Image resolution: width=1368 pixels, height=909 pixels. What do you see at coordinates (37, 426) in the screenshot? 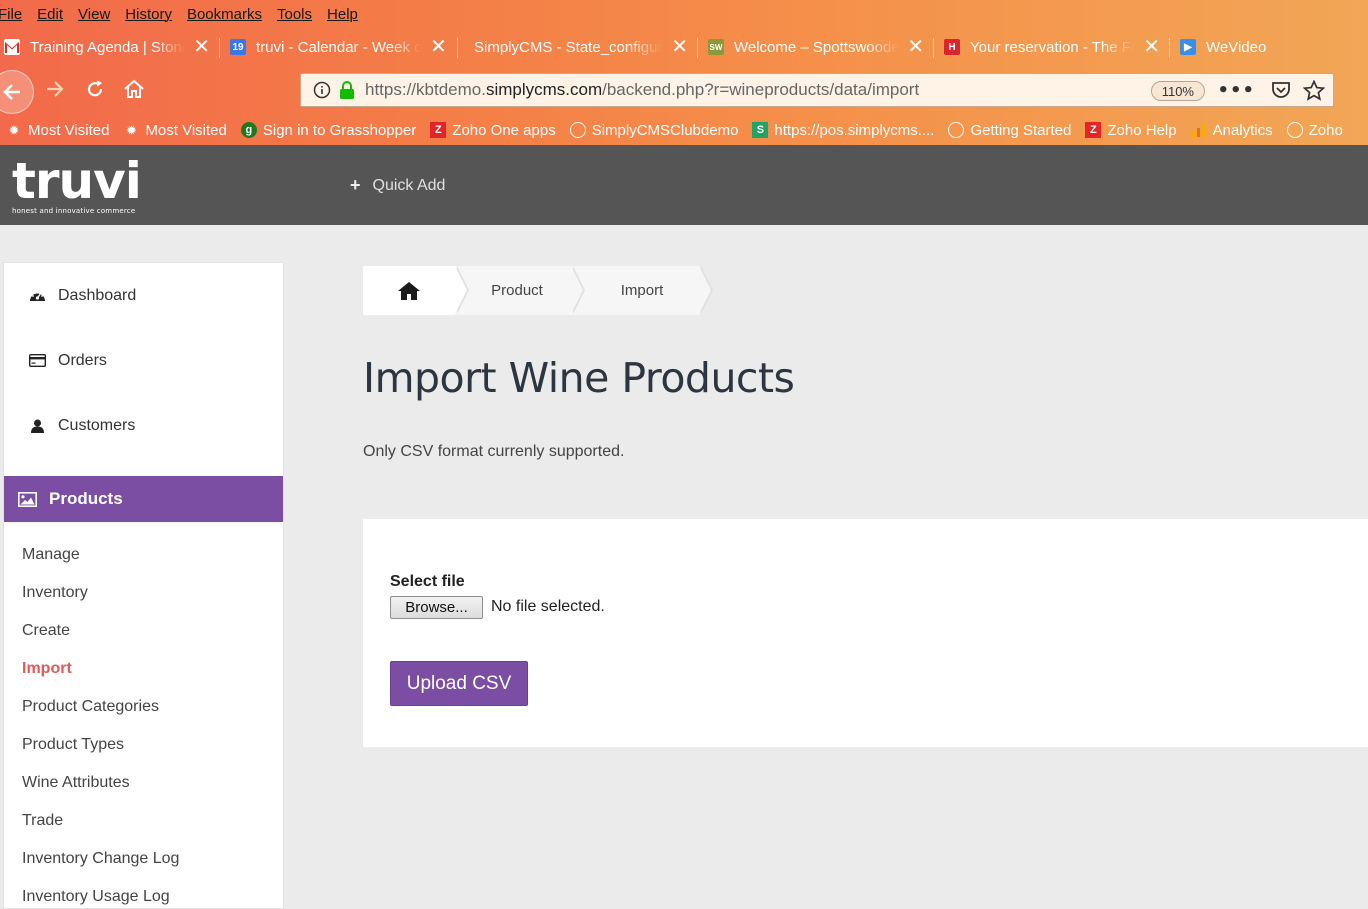
I see `user-icon` at bounding box center [37, 426].